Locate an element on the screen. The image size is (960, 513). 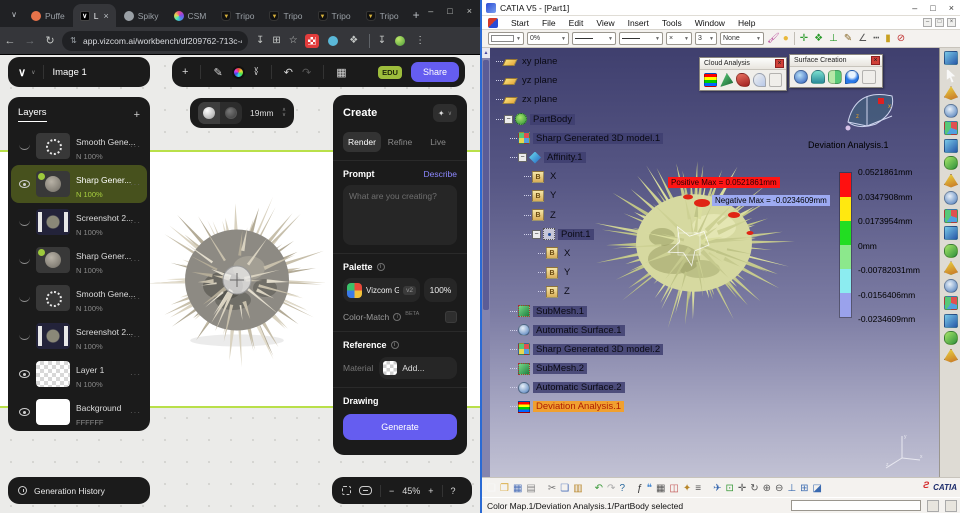
layer-row: Screenshot 2... N 100% ··· is located at coordinates (79, 336).